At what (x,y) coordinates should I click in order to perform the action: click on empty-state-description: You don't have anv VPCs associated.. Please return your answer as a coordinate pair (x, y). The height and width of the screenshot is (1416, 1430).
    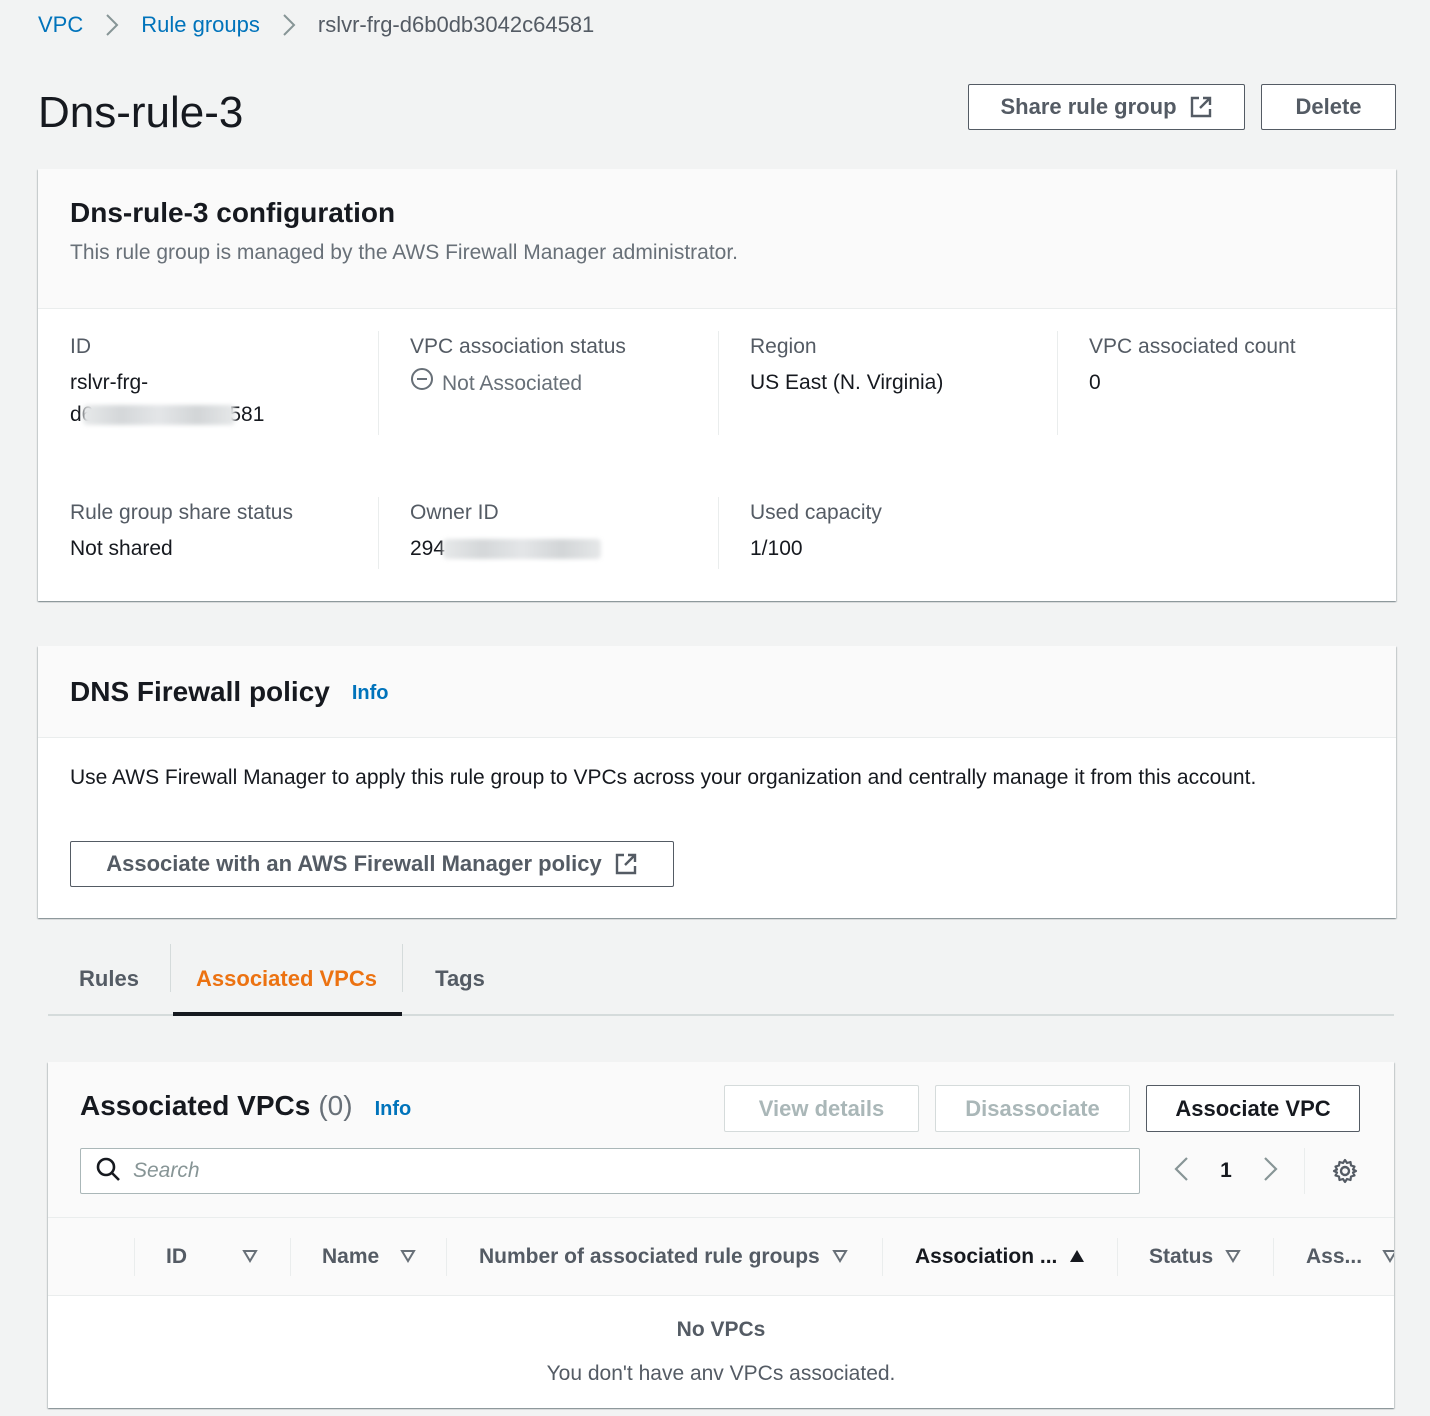
    Looking at the image, I should click on (721, 1373).